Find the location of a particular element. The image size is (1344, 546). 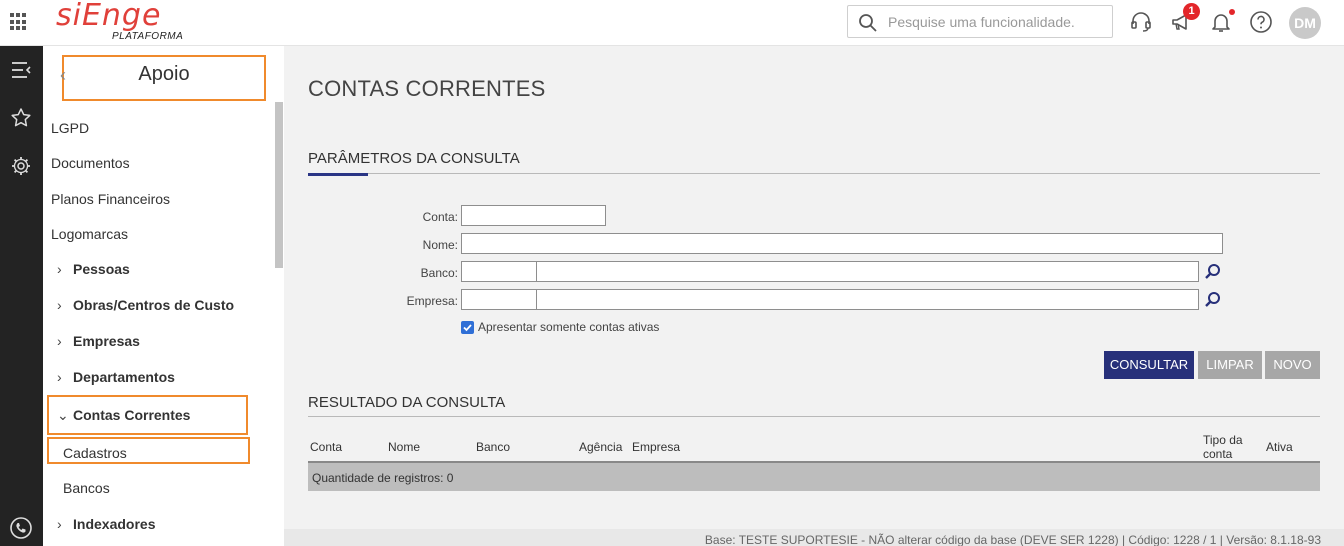

col-header-conta: Conta is located at coordinates (326, 447).